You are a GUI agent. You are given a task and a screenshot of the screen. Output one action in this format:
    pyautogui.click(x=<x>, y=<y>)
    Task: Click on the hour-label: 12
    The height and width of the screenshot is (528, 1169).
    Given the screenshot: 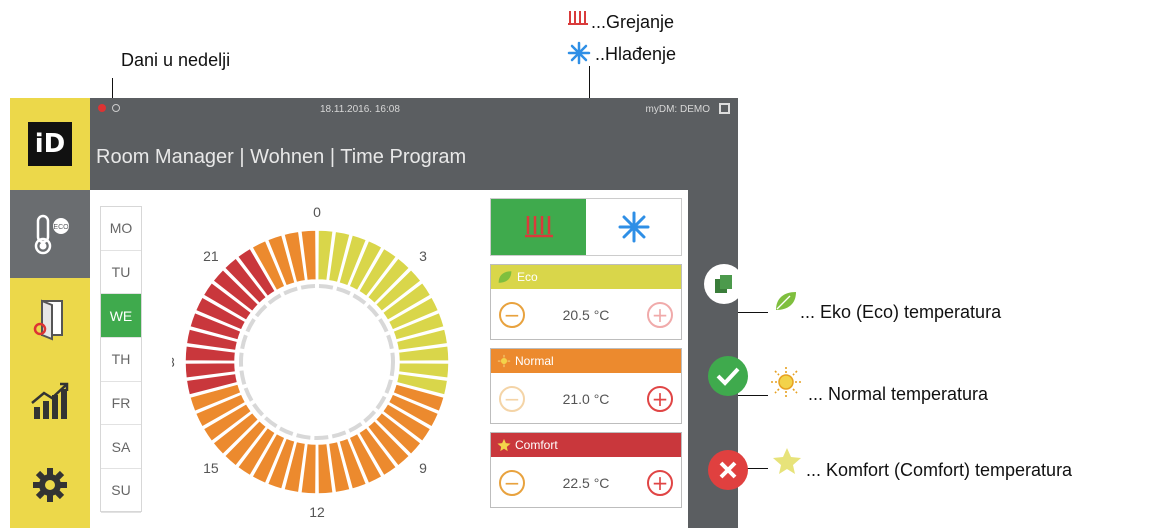 What is the action you would take?
    pyautogui.click(x=317, y=512)
    